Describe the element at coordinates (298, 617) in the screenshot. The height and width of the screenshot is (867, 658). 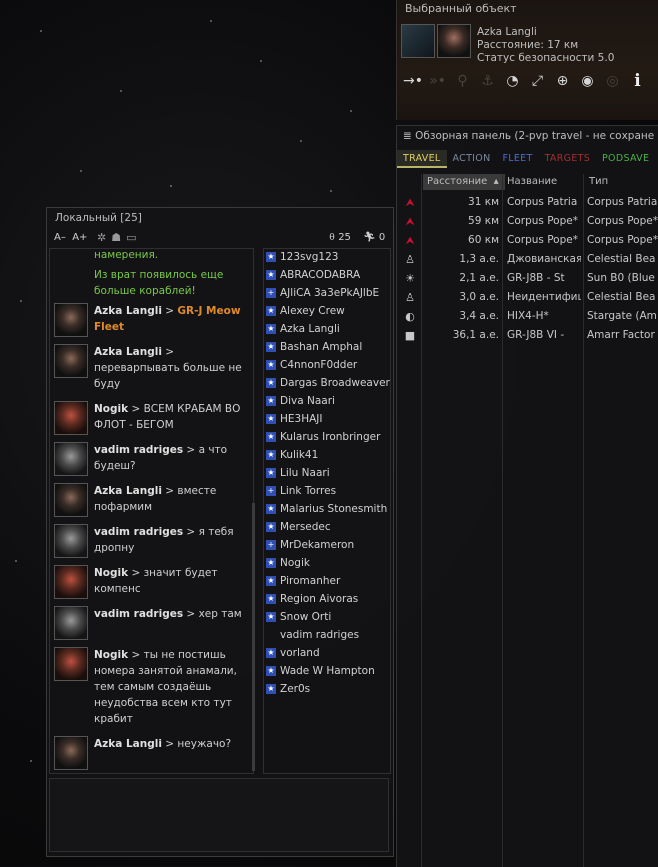
I see `member-item: ★ Snow Orti` at that location.